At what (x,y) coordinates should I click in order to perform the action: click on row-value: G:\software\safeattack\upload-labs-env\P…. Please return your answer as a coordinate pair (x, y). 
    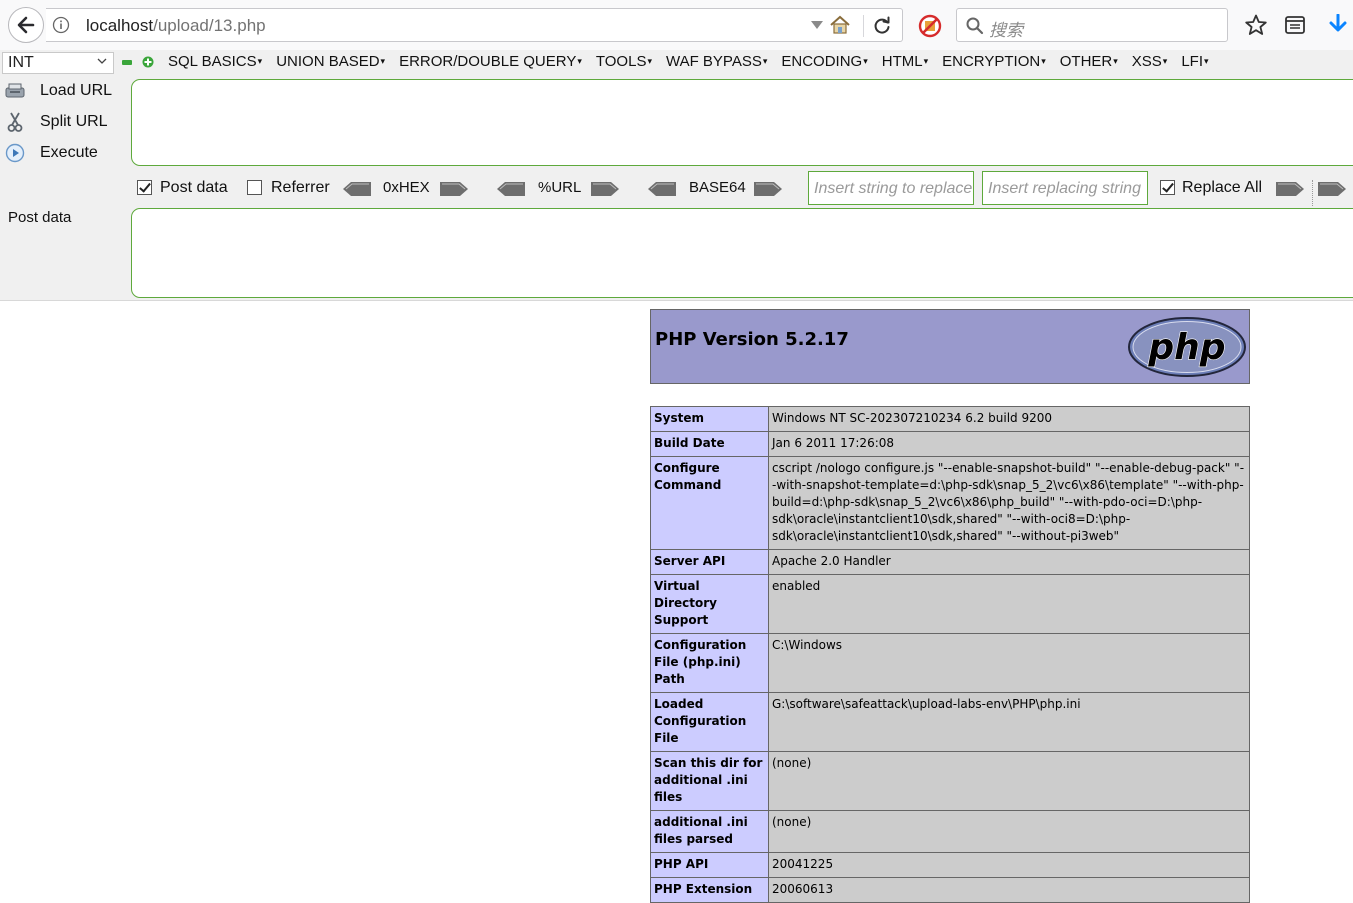
    Looking at the image, I should click on (1009, 722).